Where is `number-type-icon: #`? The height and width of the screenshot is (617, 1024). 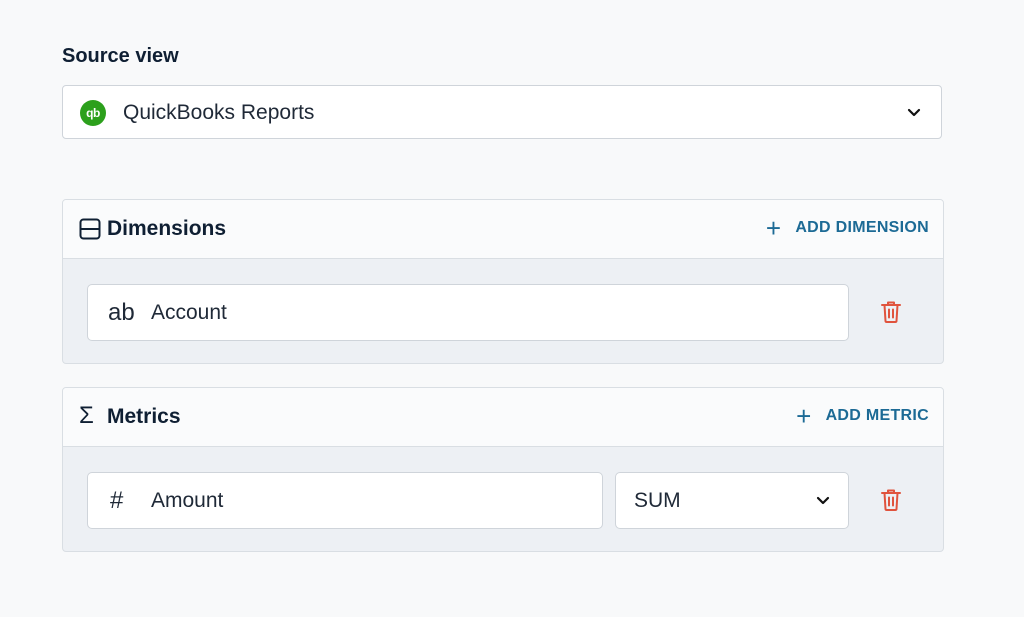
number-type-icon: # is located at coordinates (117, 500).